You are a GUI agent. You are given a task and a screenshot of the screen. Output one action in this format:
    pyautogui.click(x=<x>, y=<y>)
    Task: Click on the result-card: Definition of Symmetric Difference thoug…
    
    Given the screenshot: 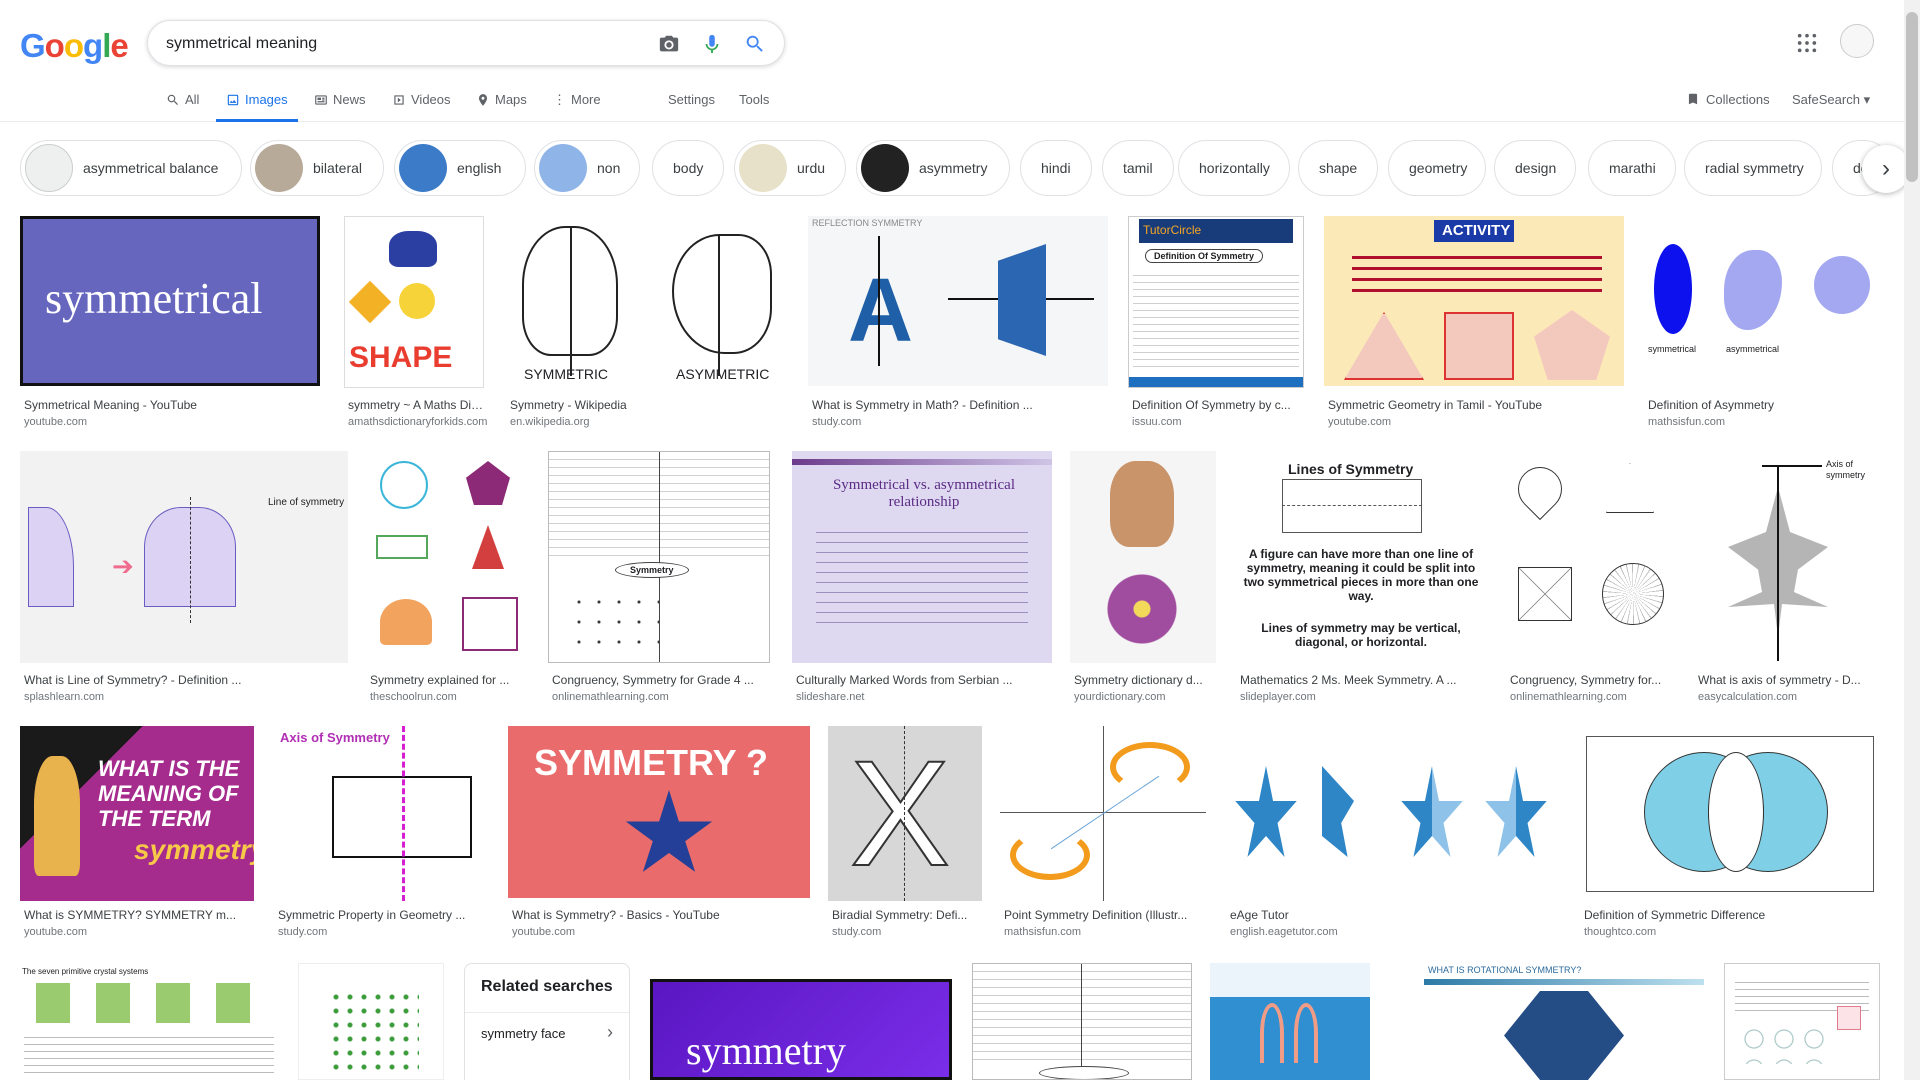 What is the action you would take?
    pyautogui.click(x=1730, y=836)
    